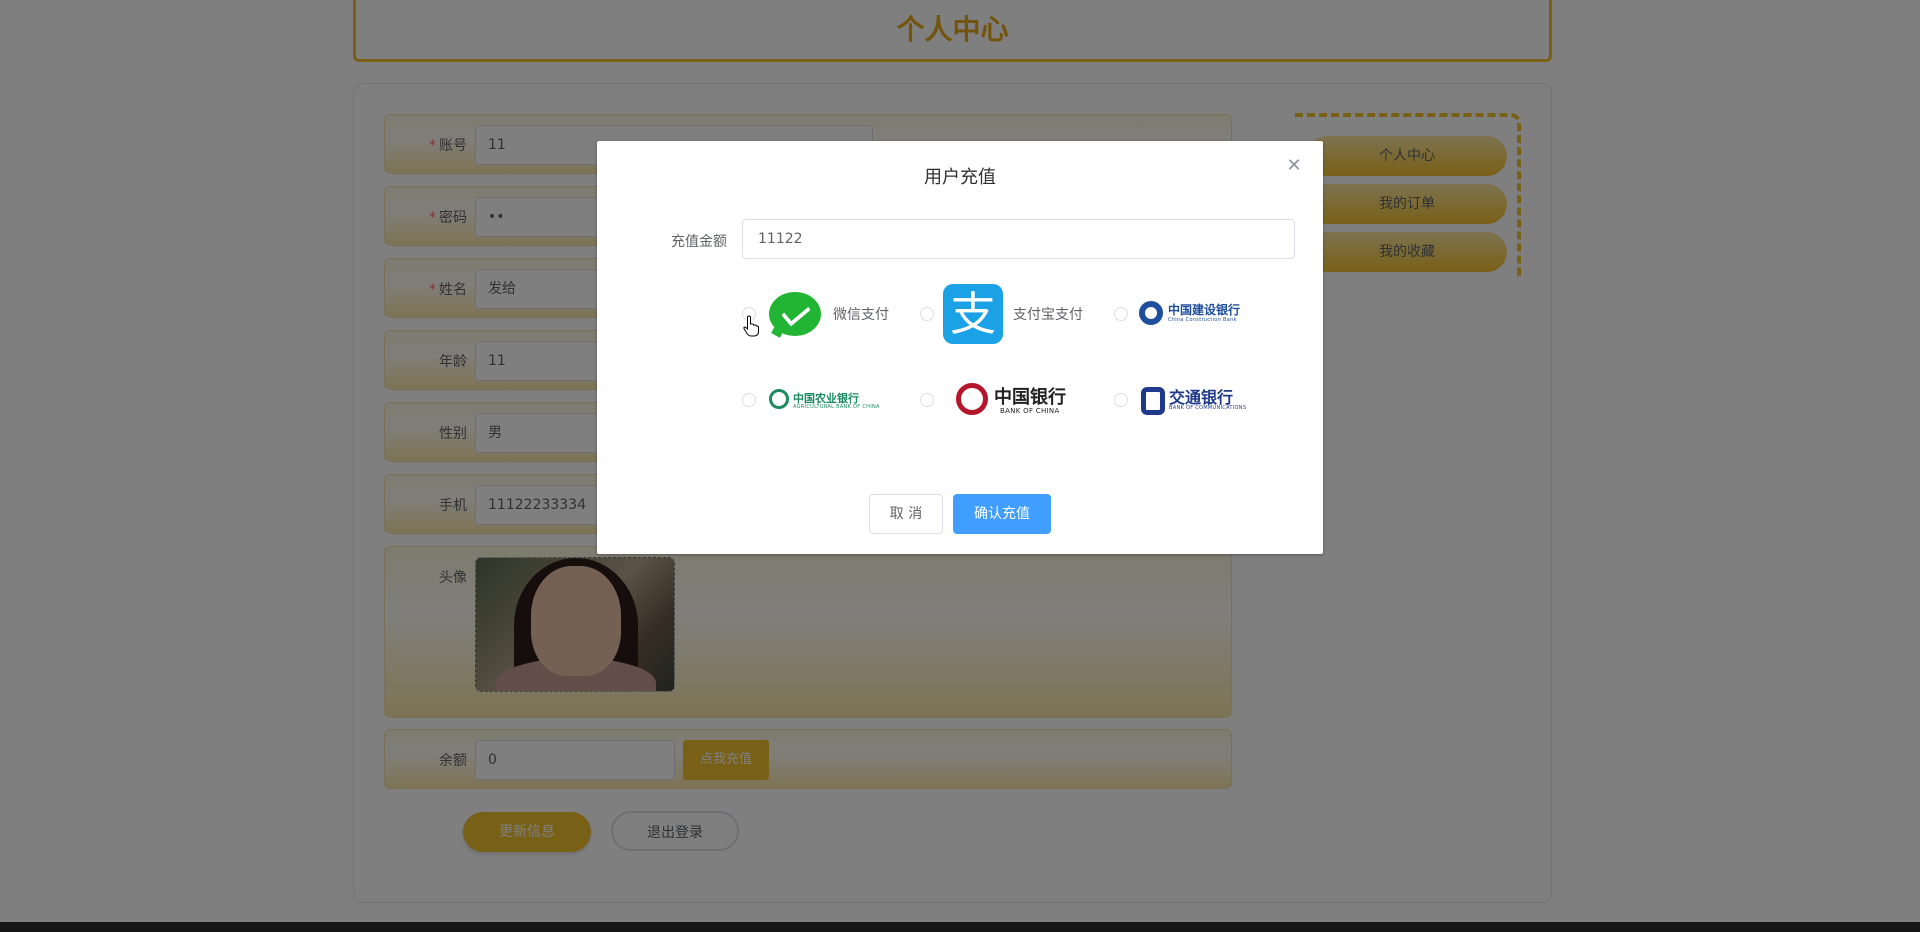 The height and width of the screenshot is (932, 1920). I want to click on cancel-button: 取 消, so click(906, 514).